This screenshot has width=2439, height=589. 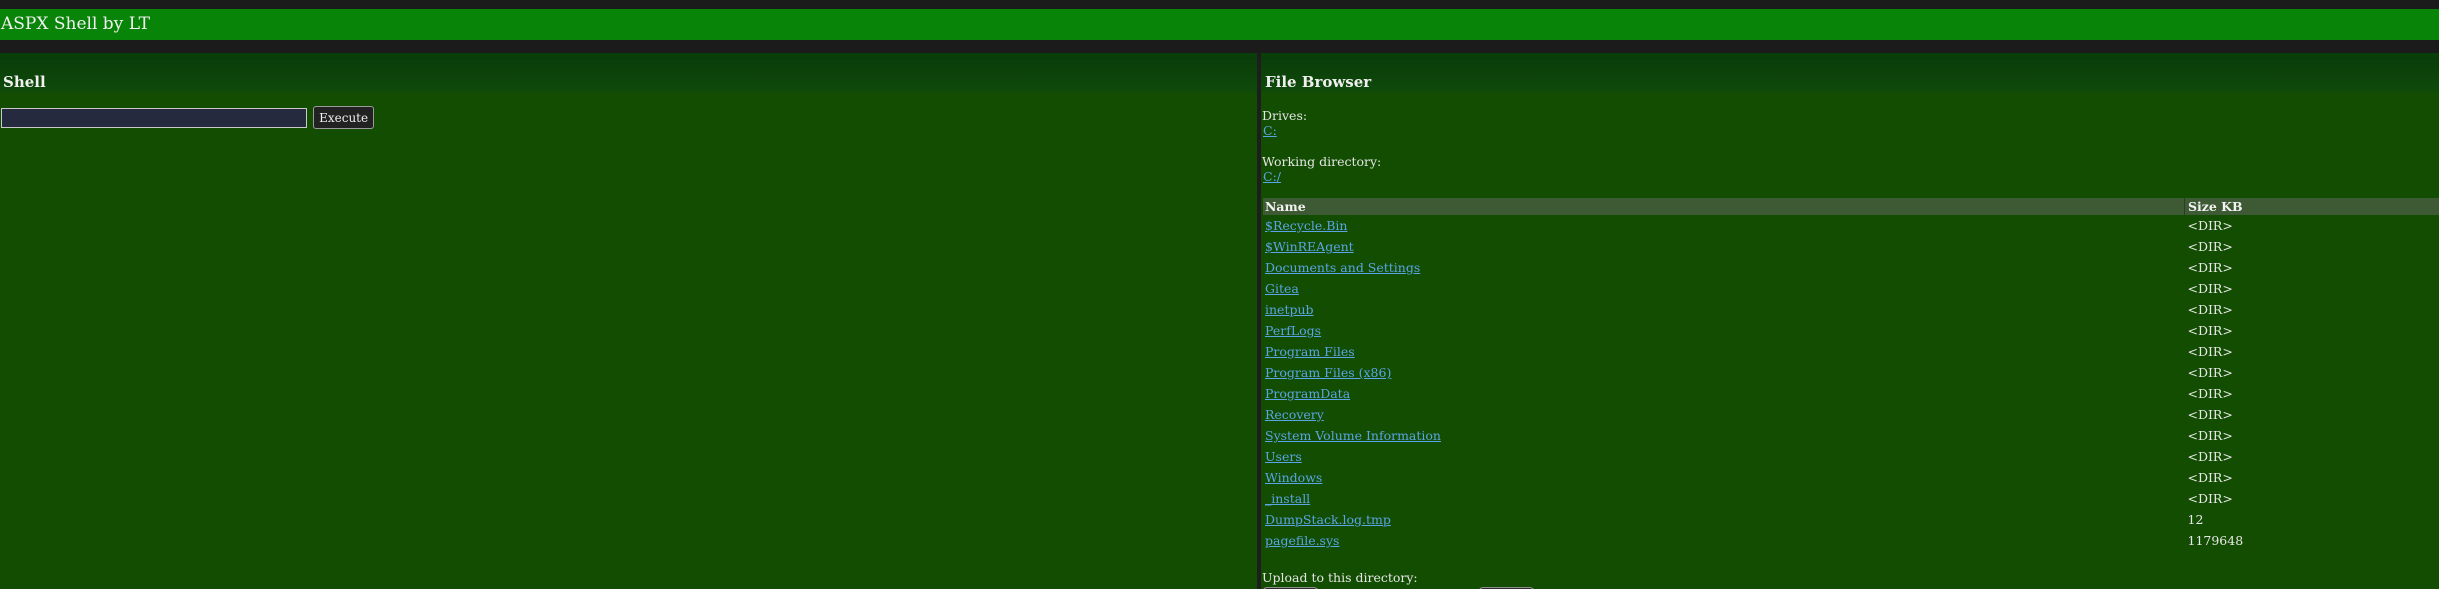 What do you see at coordinates (1724, 225) in the screenshot?
I see `file-name-cell: $Recycle.Bin` at bounding box center [1724, 225].